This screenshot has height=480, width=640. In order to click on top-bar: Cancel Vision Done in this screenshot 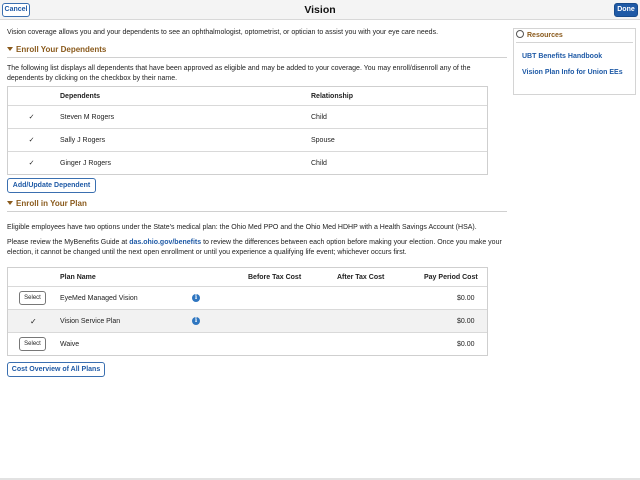, I will do `click(320, 10)`.